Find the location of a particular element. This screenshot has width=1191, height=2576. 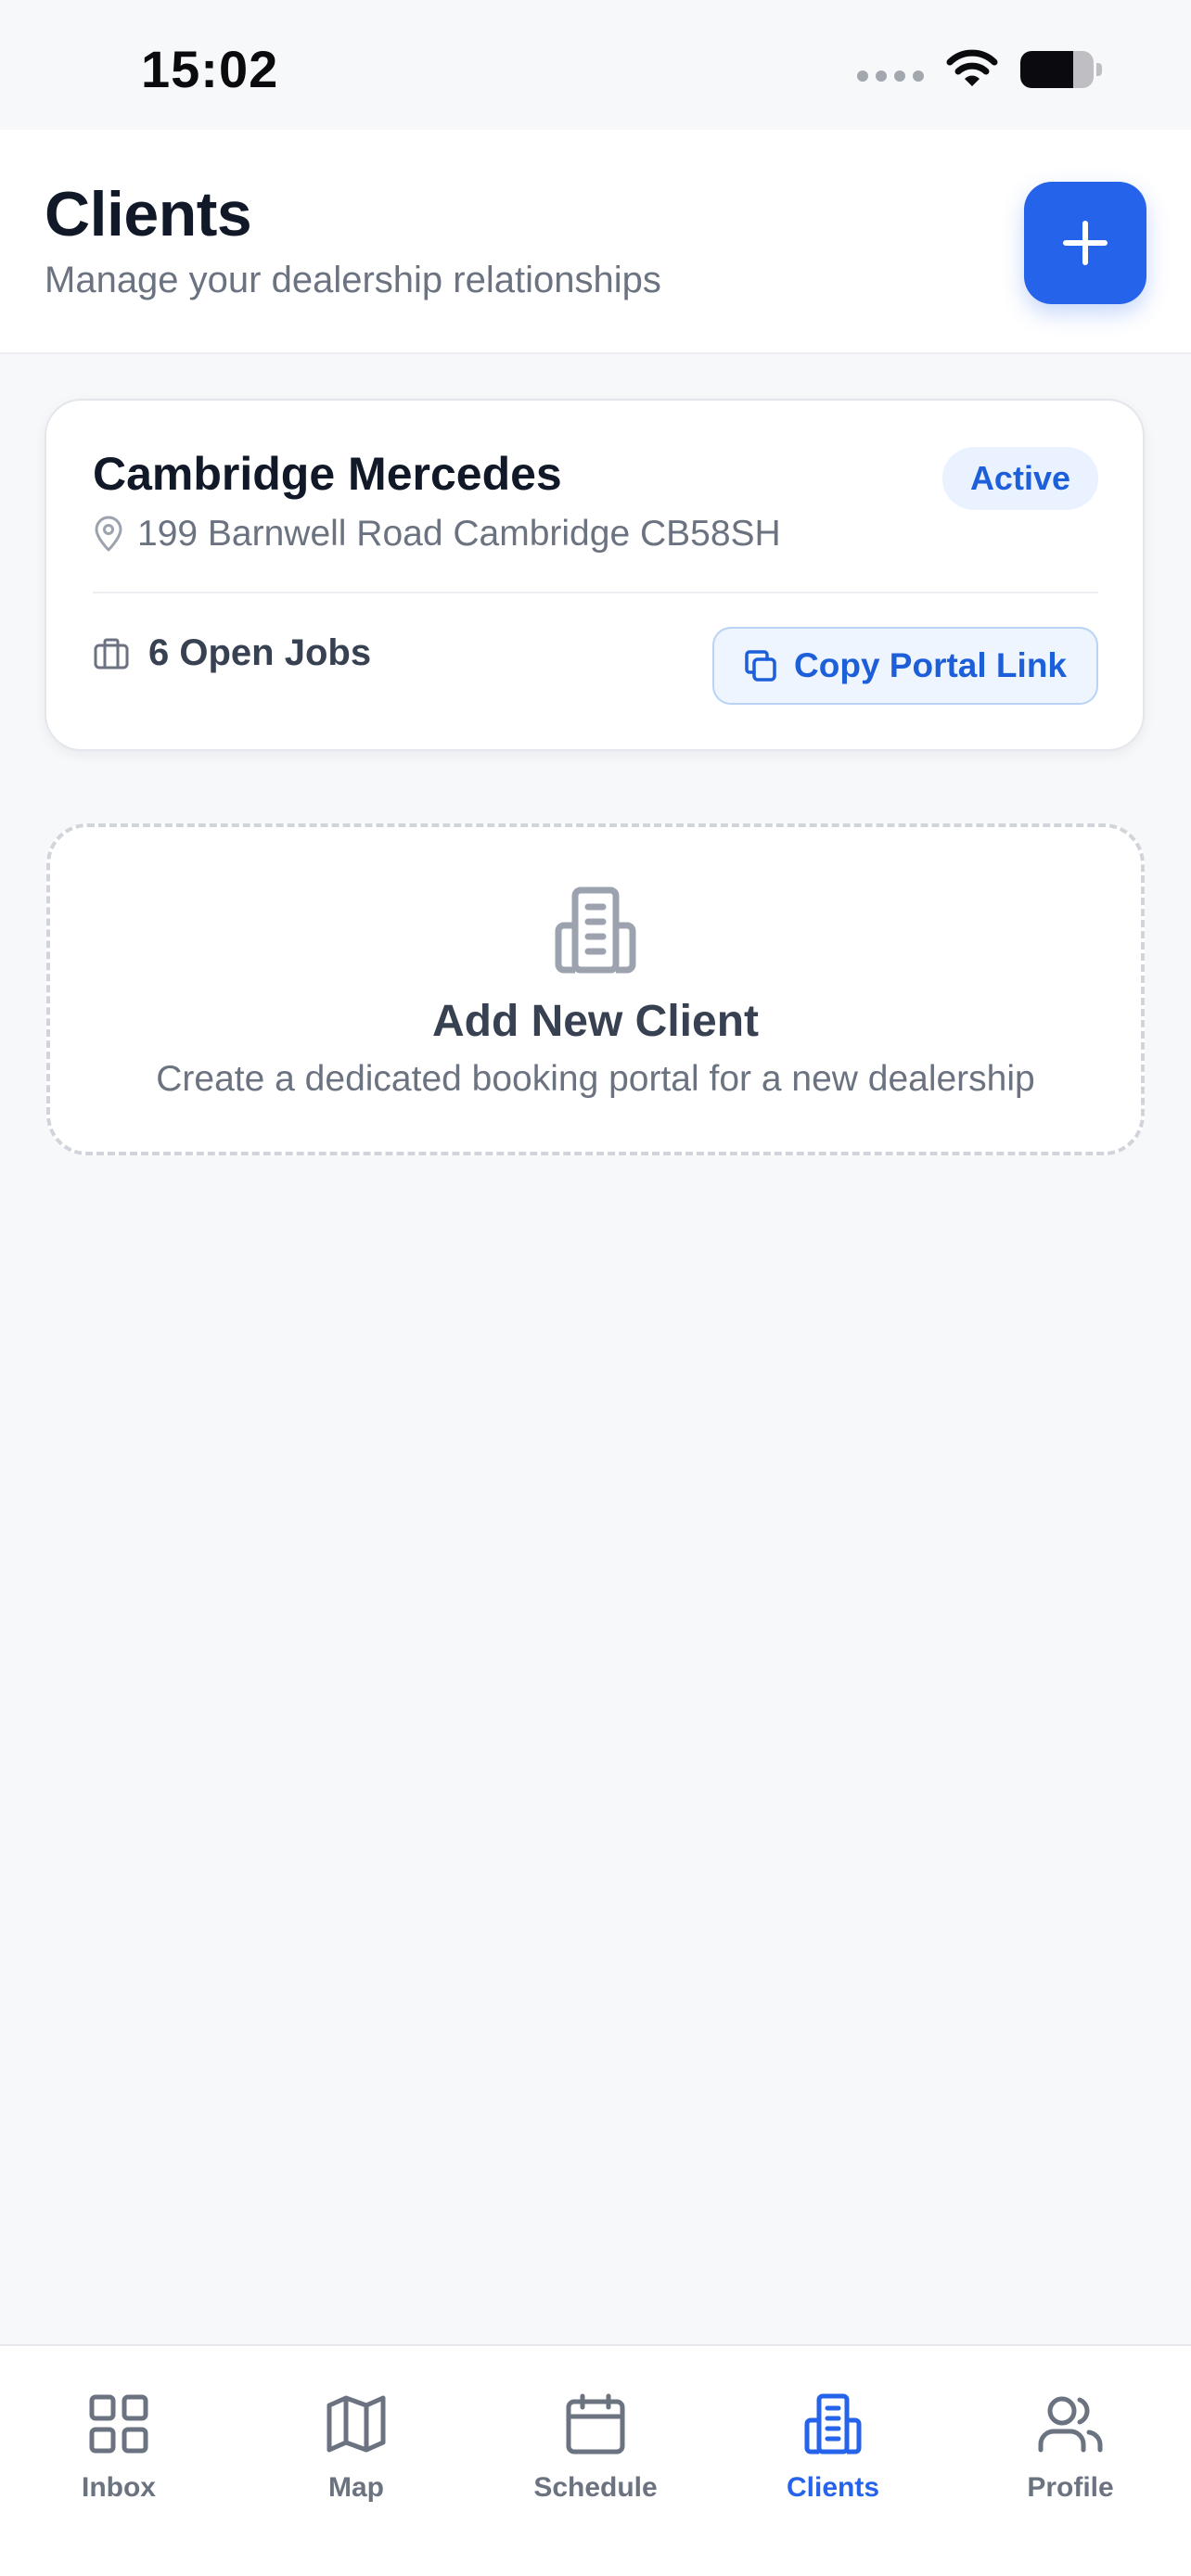

status-bar: 15:02 is located at coordinates (595, 65).